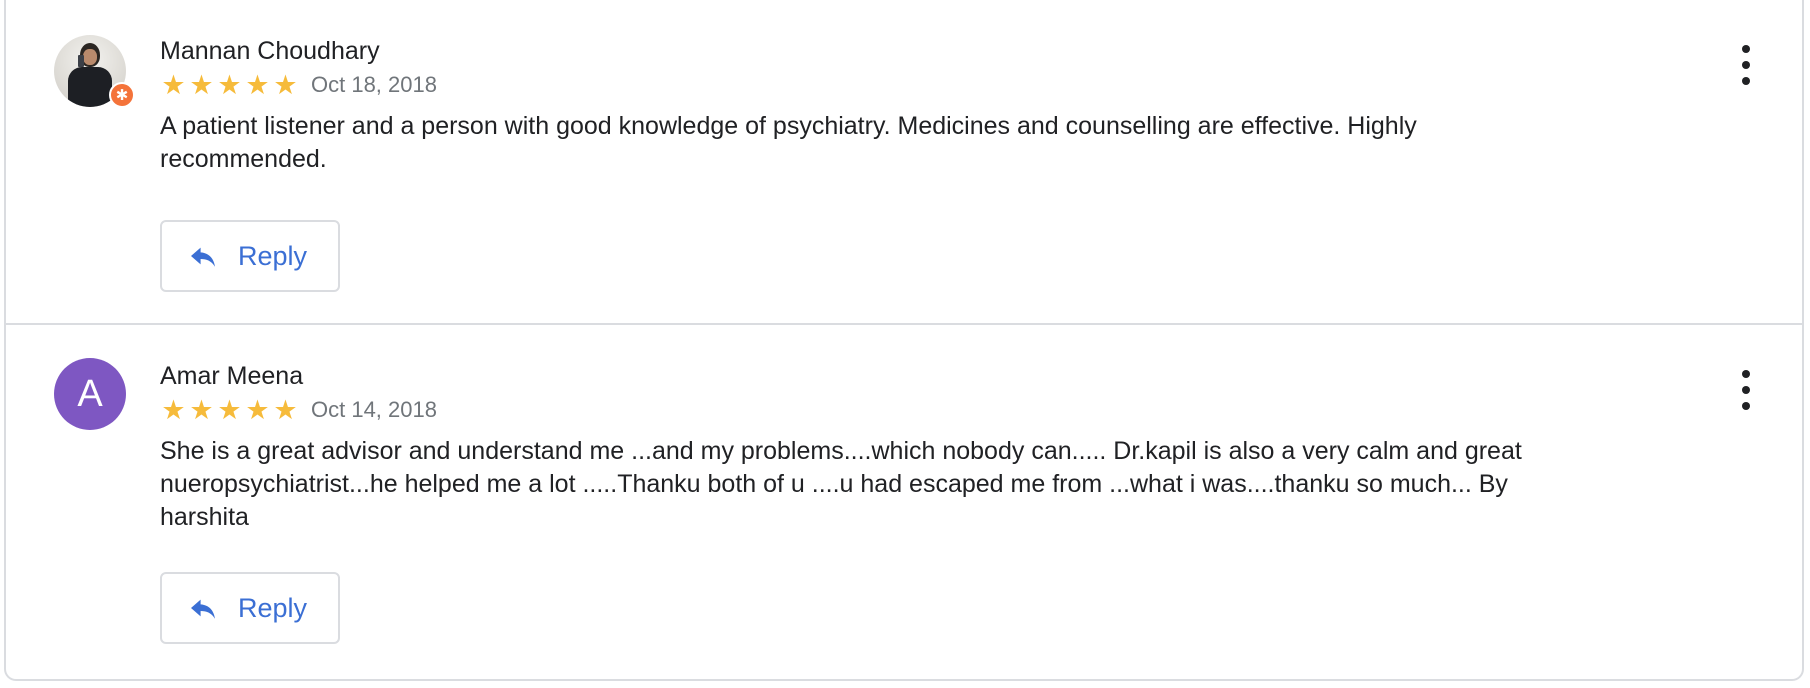 The height and width of the screenshot is (688, 1810). Describe the element at coordinates (81, 61) in the screenshot. I see `avatar-photo-phone` at that location.